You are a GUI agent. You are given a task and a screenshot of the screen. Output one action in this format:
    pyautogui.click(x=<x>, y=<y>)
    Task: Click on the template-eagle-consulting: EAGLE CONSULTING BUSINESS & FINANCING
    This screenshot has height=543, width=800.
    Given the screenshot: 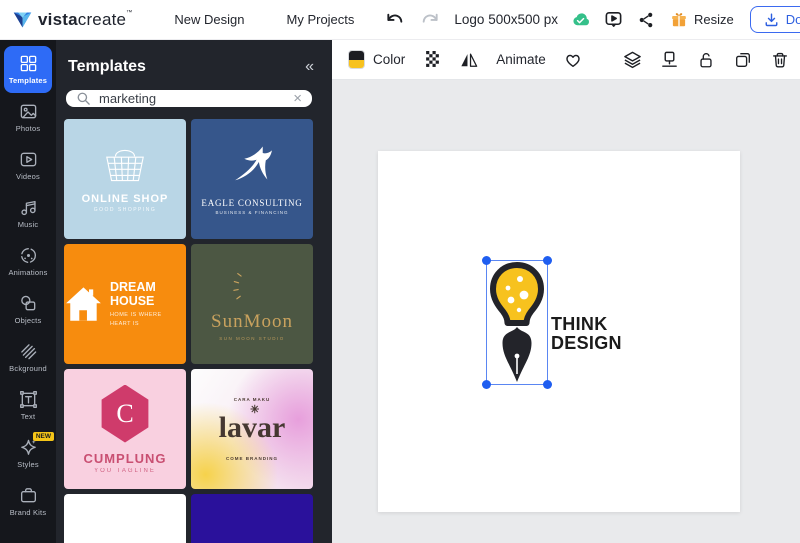 What is the action you would take?
    pyautogui.click(x=252, y=179)
    